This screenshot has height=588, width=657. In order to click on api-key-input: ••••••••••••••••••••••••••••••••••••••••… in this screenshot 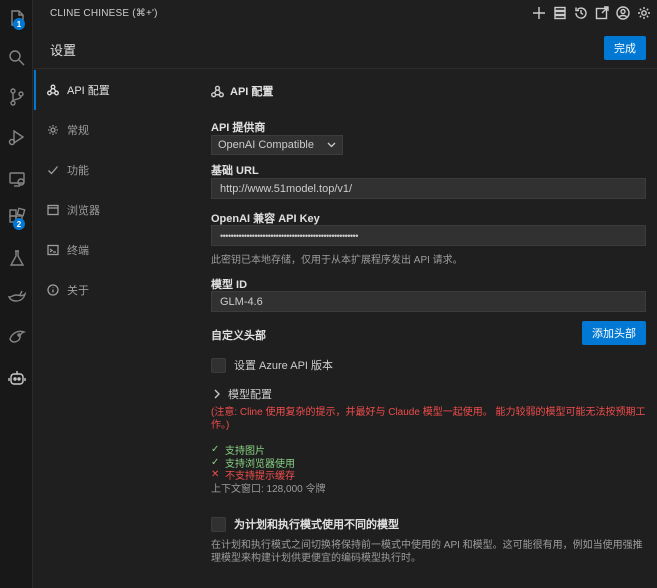, I will do `click(428, 235)`.